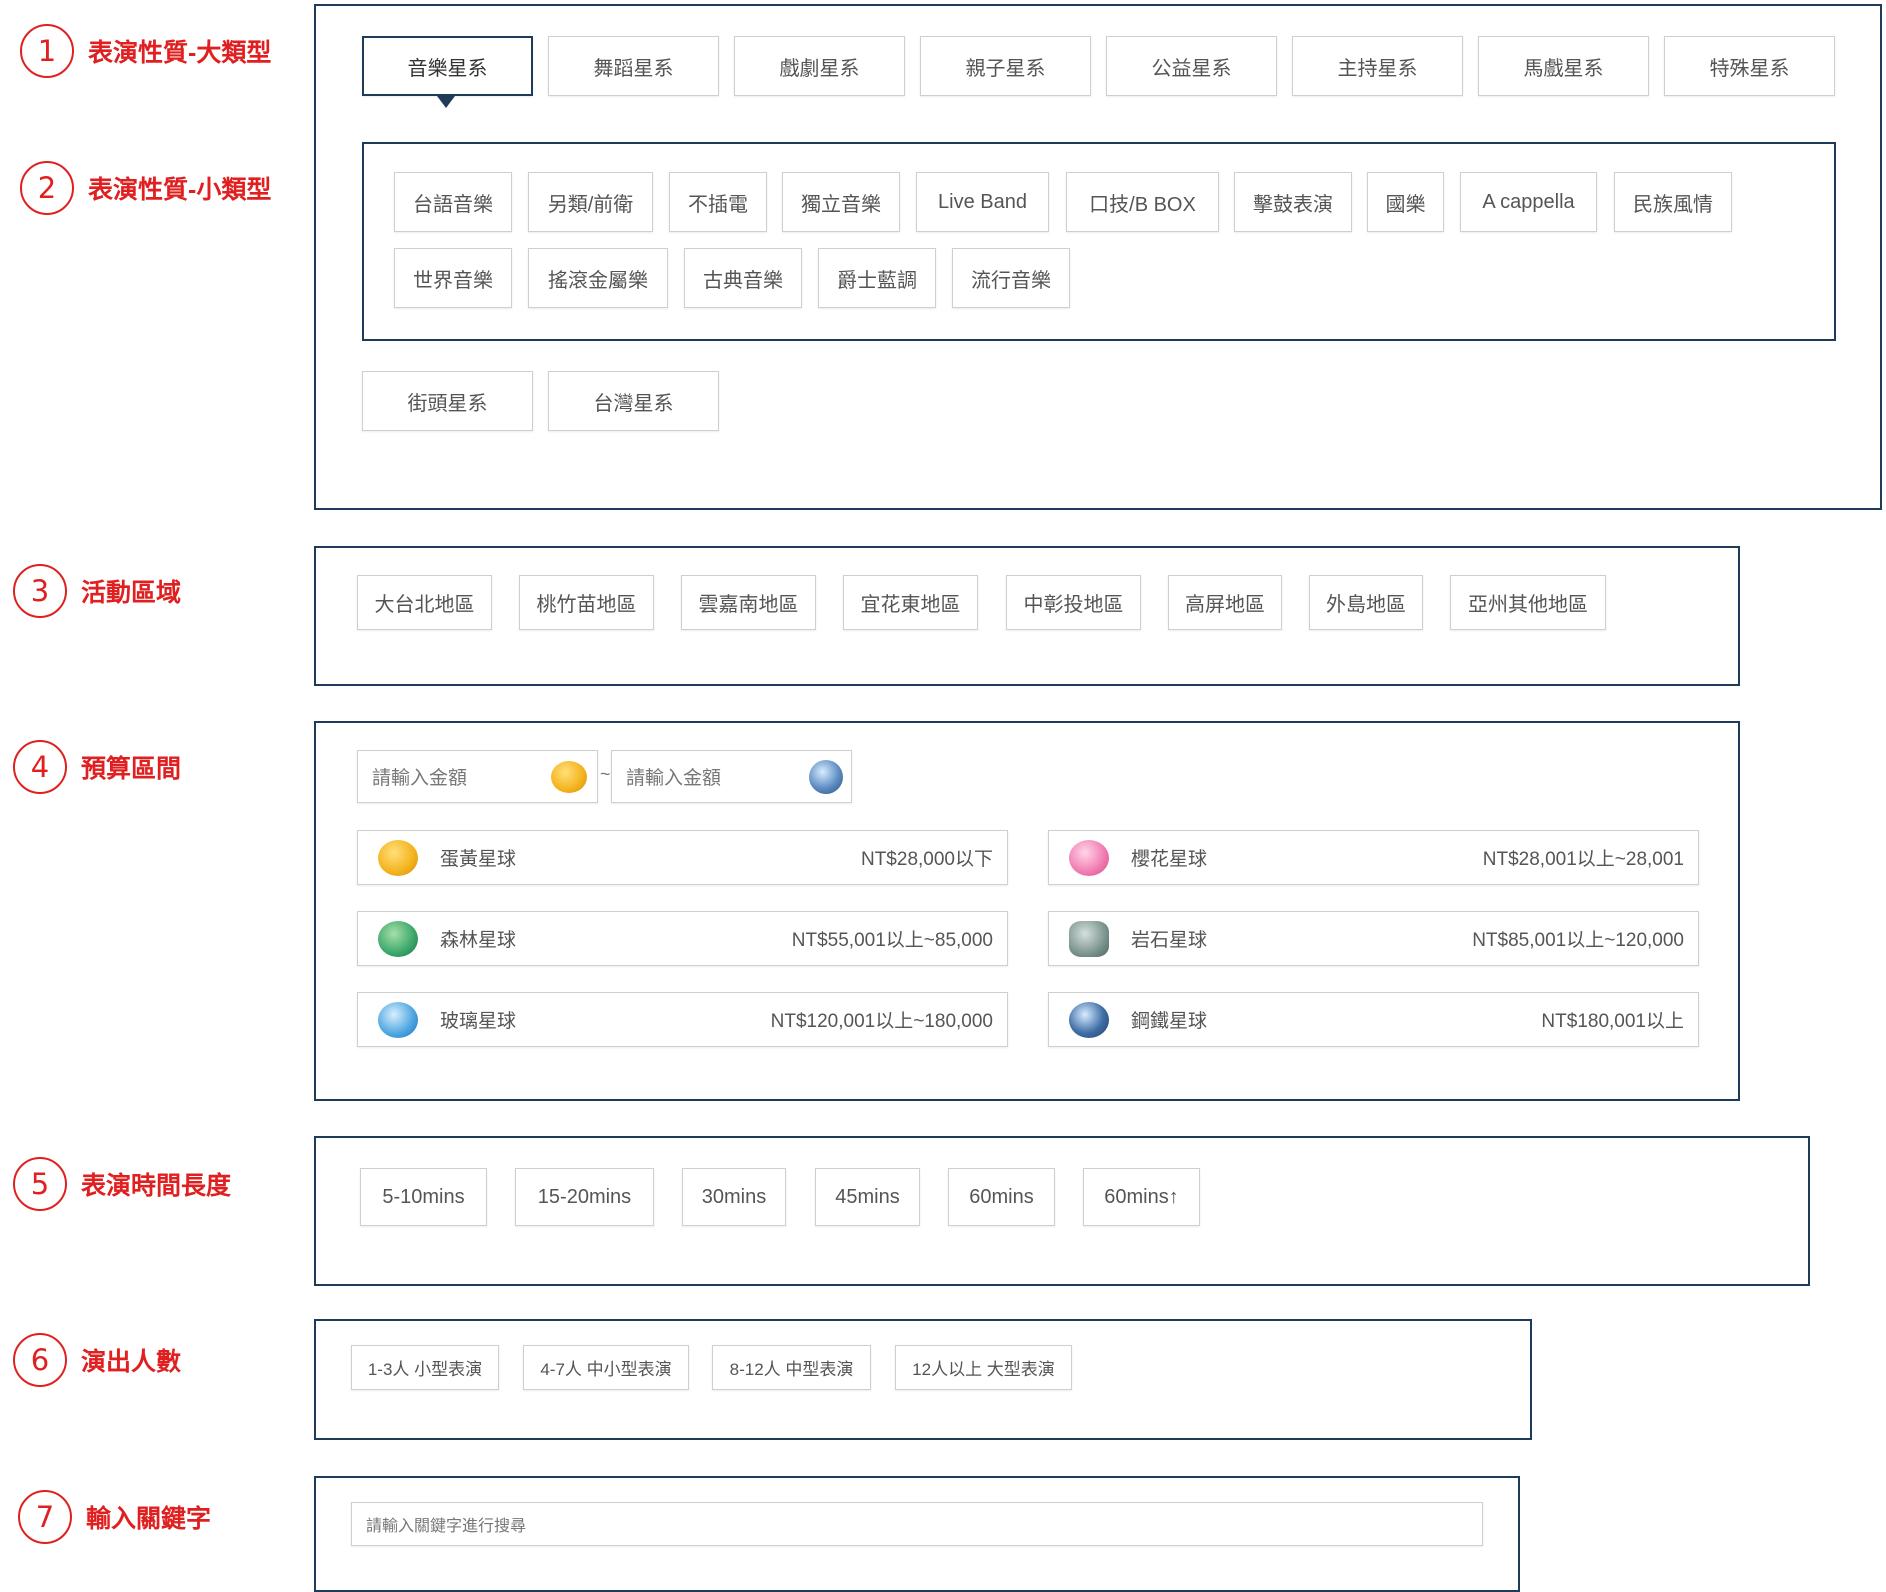  What do you see at coordinates (424, 602) in the screenshot?
I see `region-option: 大台北地區` at bounding box center [424, 602].